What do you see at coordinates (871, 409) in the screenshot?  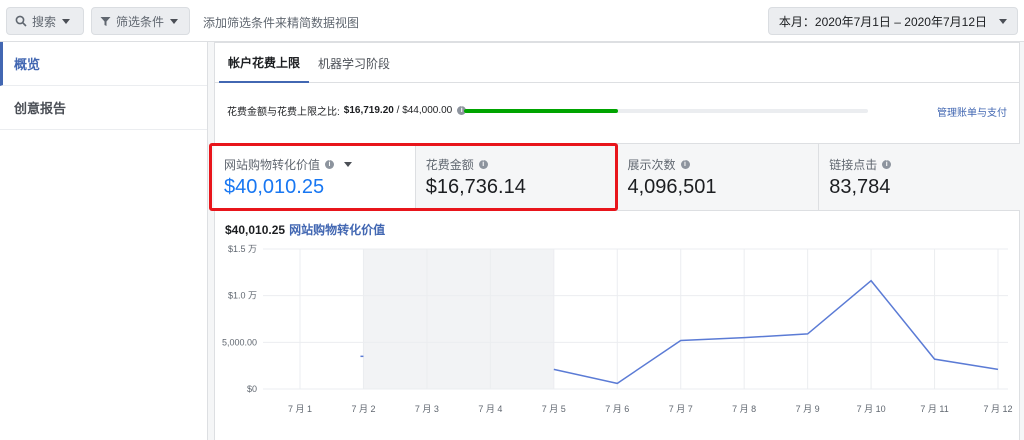 I see `x-tick-label: 7 月 10` at bounding box center [871, 409].